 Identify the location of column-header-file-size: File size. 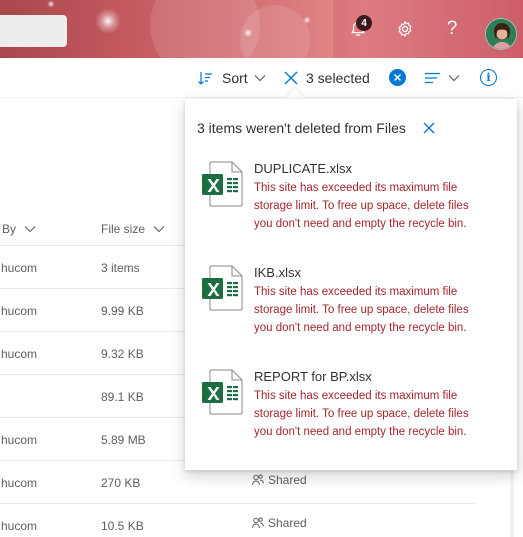
(133, 229).